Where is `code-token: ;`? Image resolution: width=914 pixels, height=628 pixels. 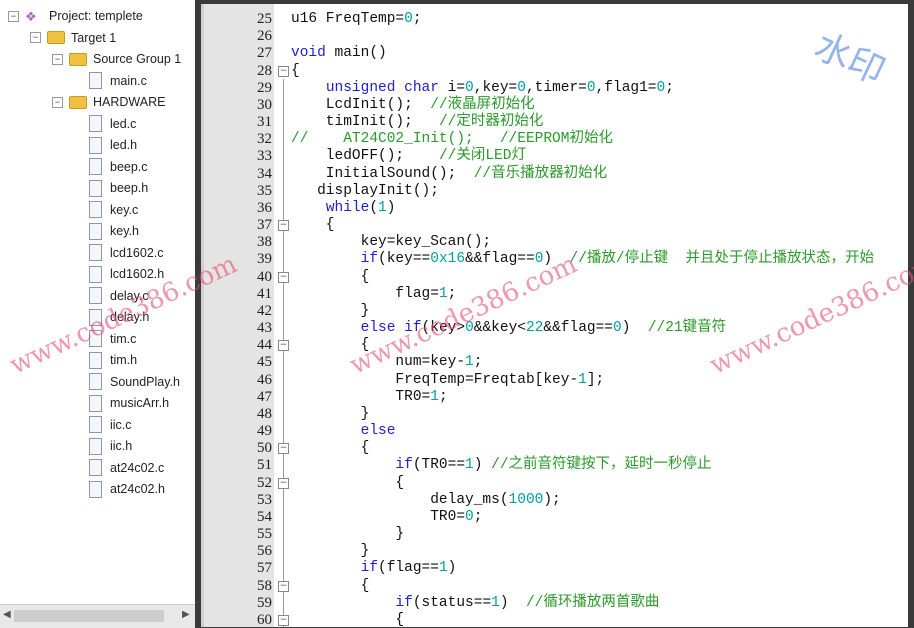
code-token: ; is located at coordinates (478, 362).